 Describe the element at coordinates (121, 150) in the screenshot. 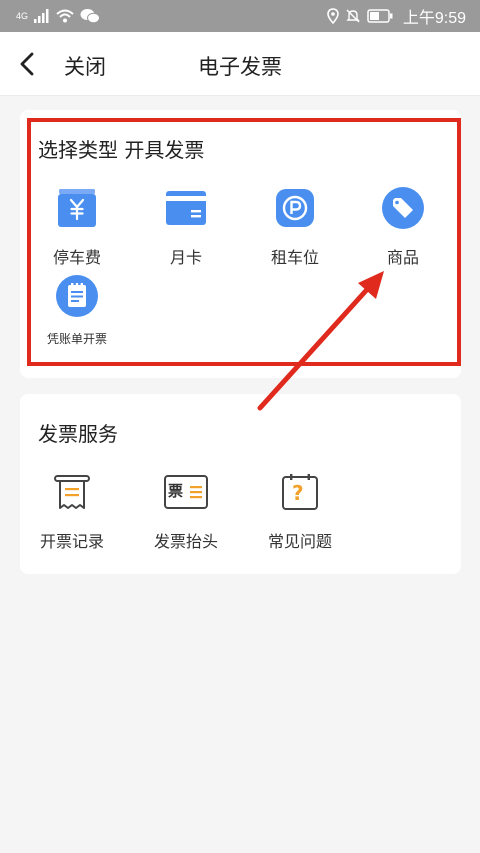

I see `invoice-type-title: 选择类型 开具发票` at that location.